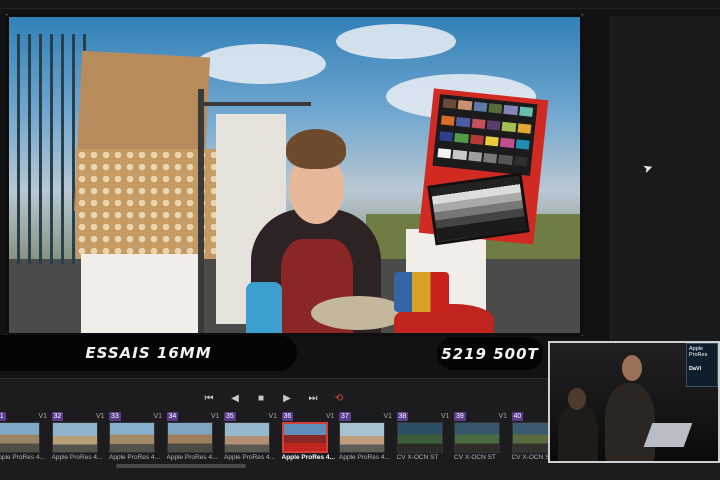  What do you see at coordinates (632, 368) in the screenshot?
I see `presenter-head` at bounding box center [632, 368].